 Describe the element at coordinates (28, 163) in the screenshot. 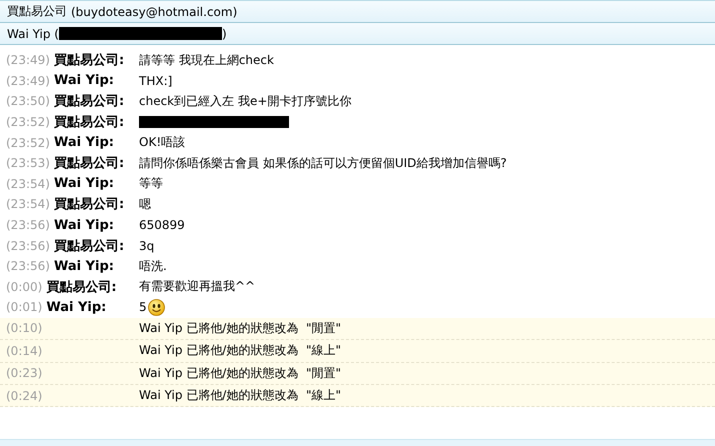

I see `timestamp: (23:53)` at that location.